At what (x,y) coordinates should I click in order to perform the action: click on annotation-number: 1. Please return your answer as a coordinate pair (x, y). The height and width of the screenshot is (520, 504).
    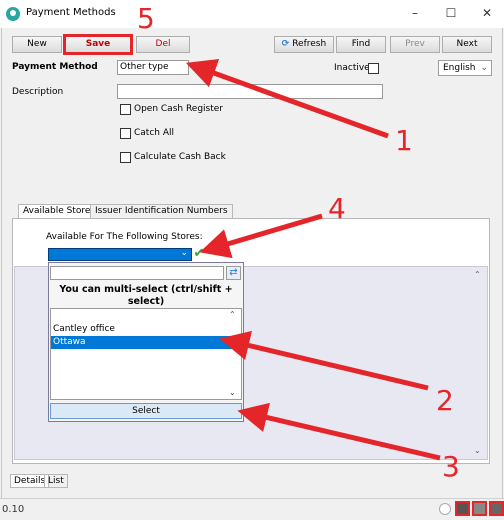
    Looking at the image, I should click on (404, 140).